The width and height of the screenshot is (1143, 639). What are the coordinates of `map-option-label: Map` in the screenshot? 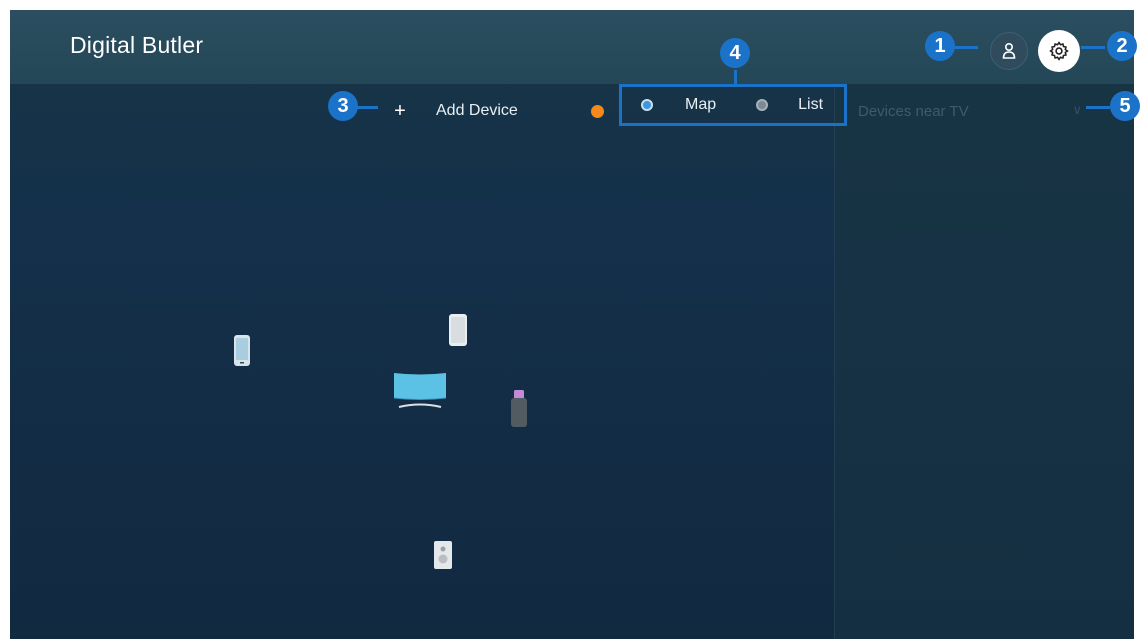 It's located at (700, 105).